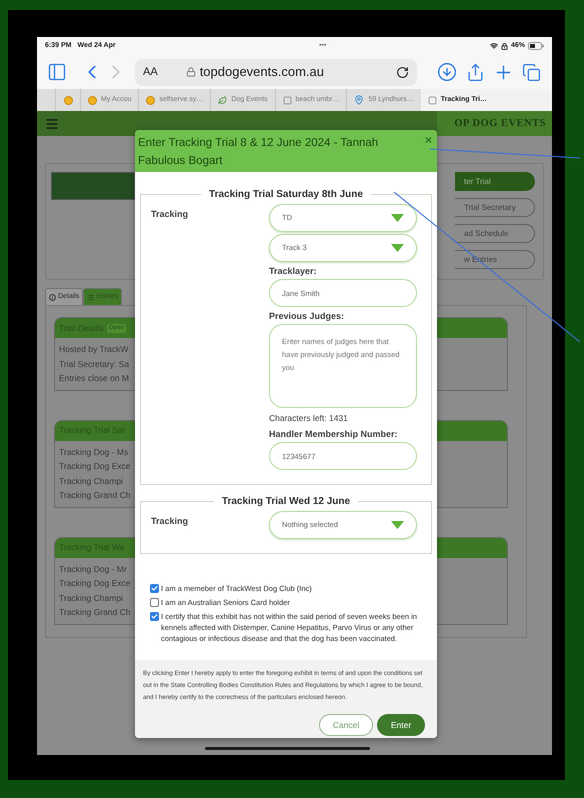 This screenshot has height=798, width=584. What do you see at coordinates (262, 72) in the screenshot?
I see `url-text: topdogevents.com.au` at bounding box center [262, 72].